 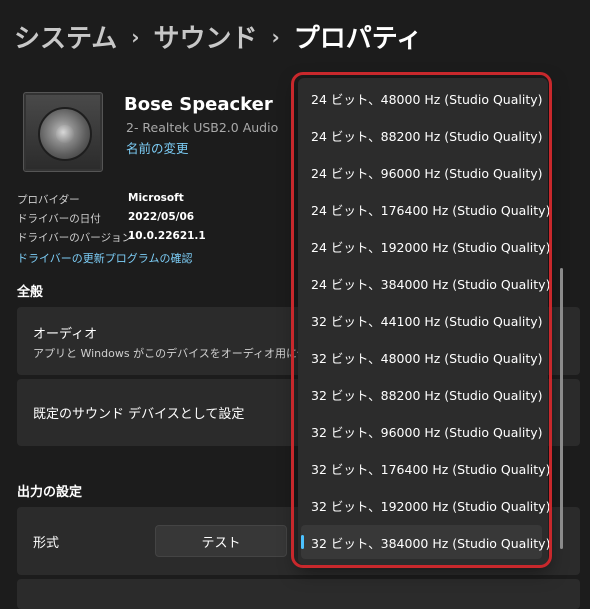 What do you see at coordinates (156, 198) in the screenshot?
I see `provider-value: Microsoft` at bounding box center [156, 198].